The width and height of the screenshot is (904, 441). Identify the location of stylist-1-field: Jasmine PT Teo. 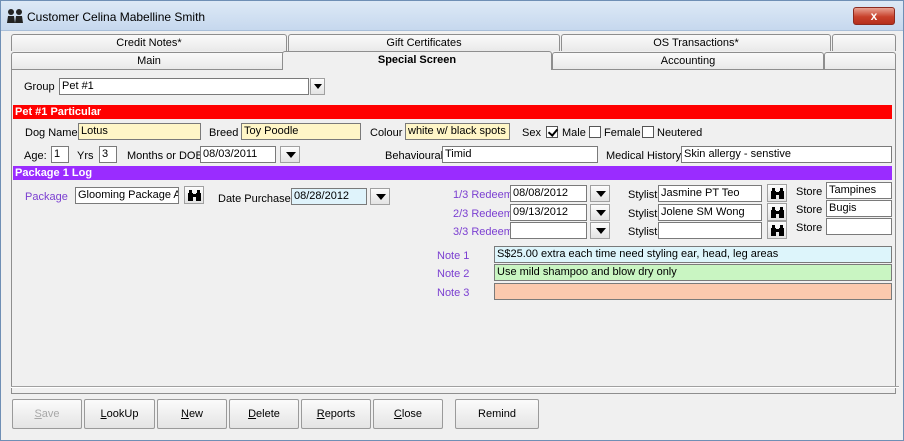
(710, 193).